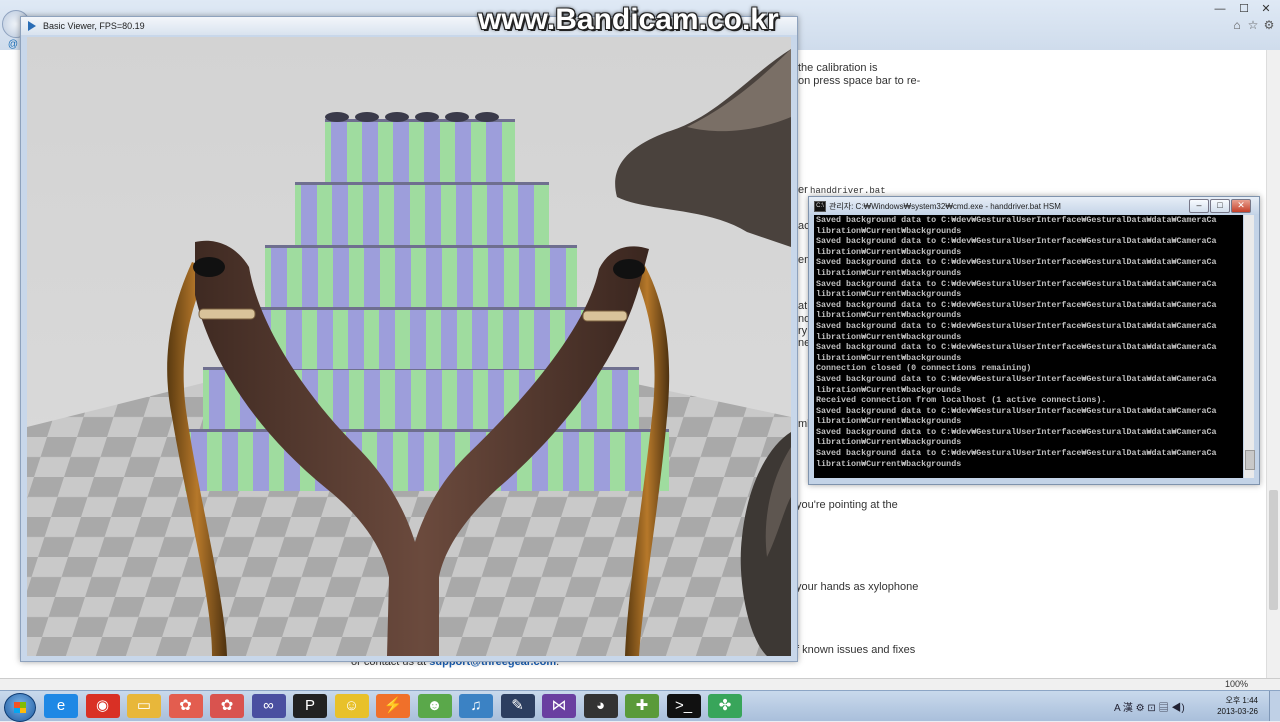 This screenshot has width=1280, height=722. I want to click on page-scrollbar, so click(1273, 364).